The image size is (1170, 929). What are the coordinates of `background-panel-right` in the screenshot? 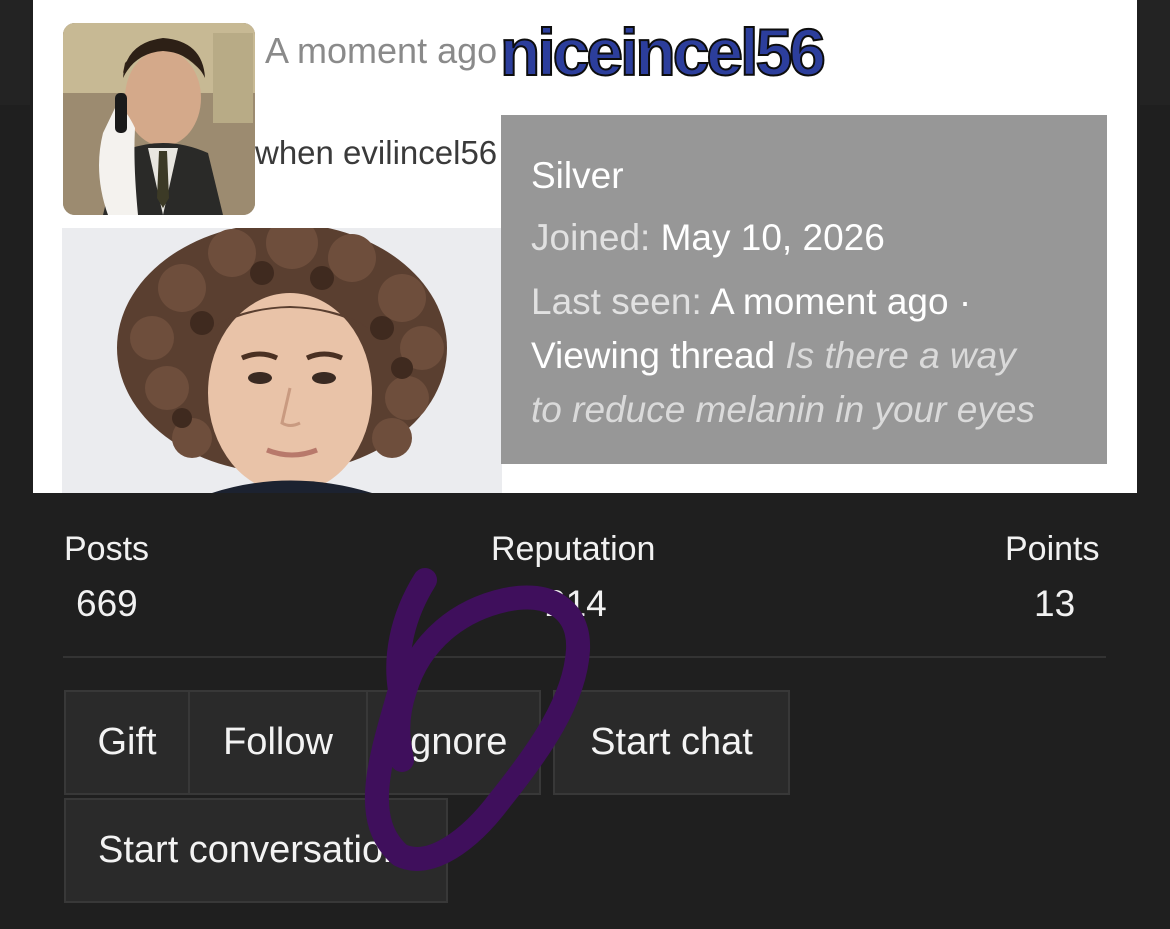 It's located at (1155, 52).